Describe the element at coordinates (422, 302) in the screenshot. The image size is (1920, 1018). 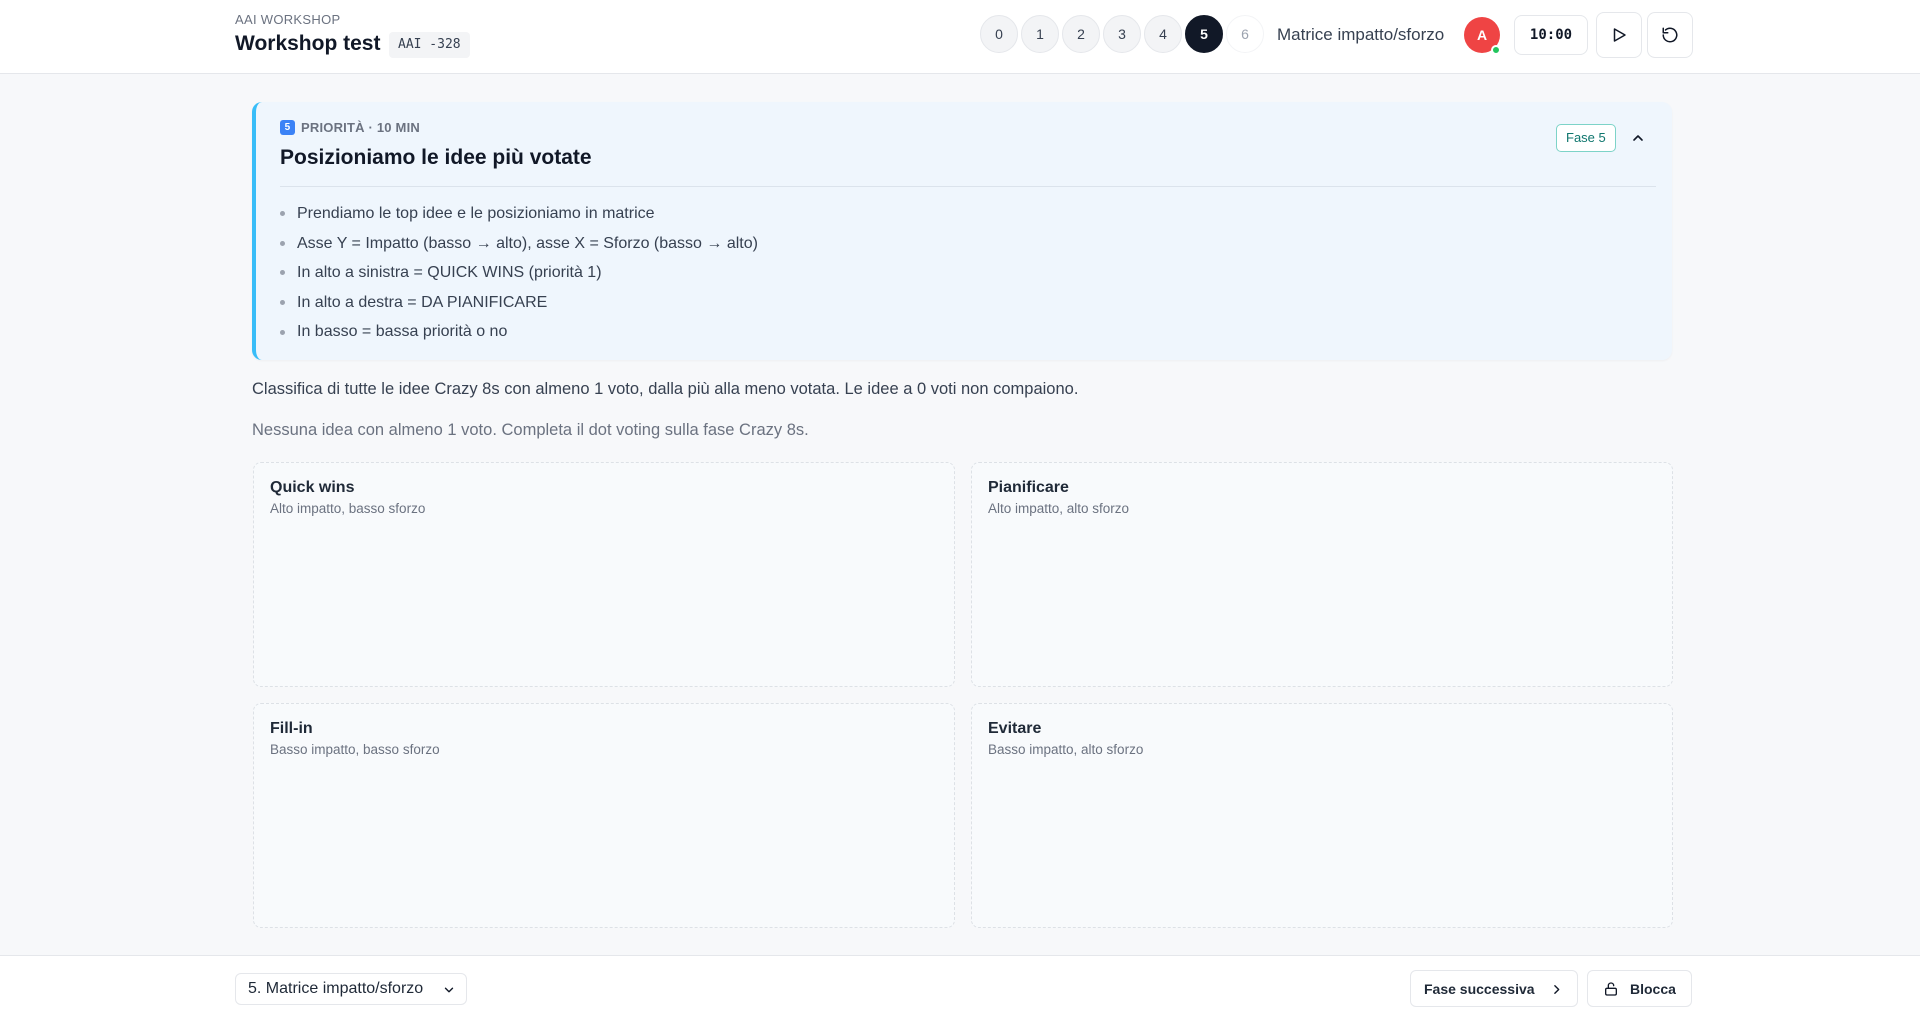
I see `instruction-text: In alto a destra = DA PIANIFICARE` at that location.